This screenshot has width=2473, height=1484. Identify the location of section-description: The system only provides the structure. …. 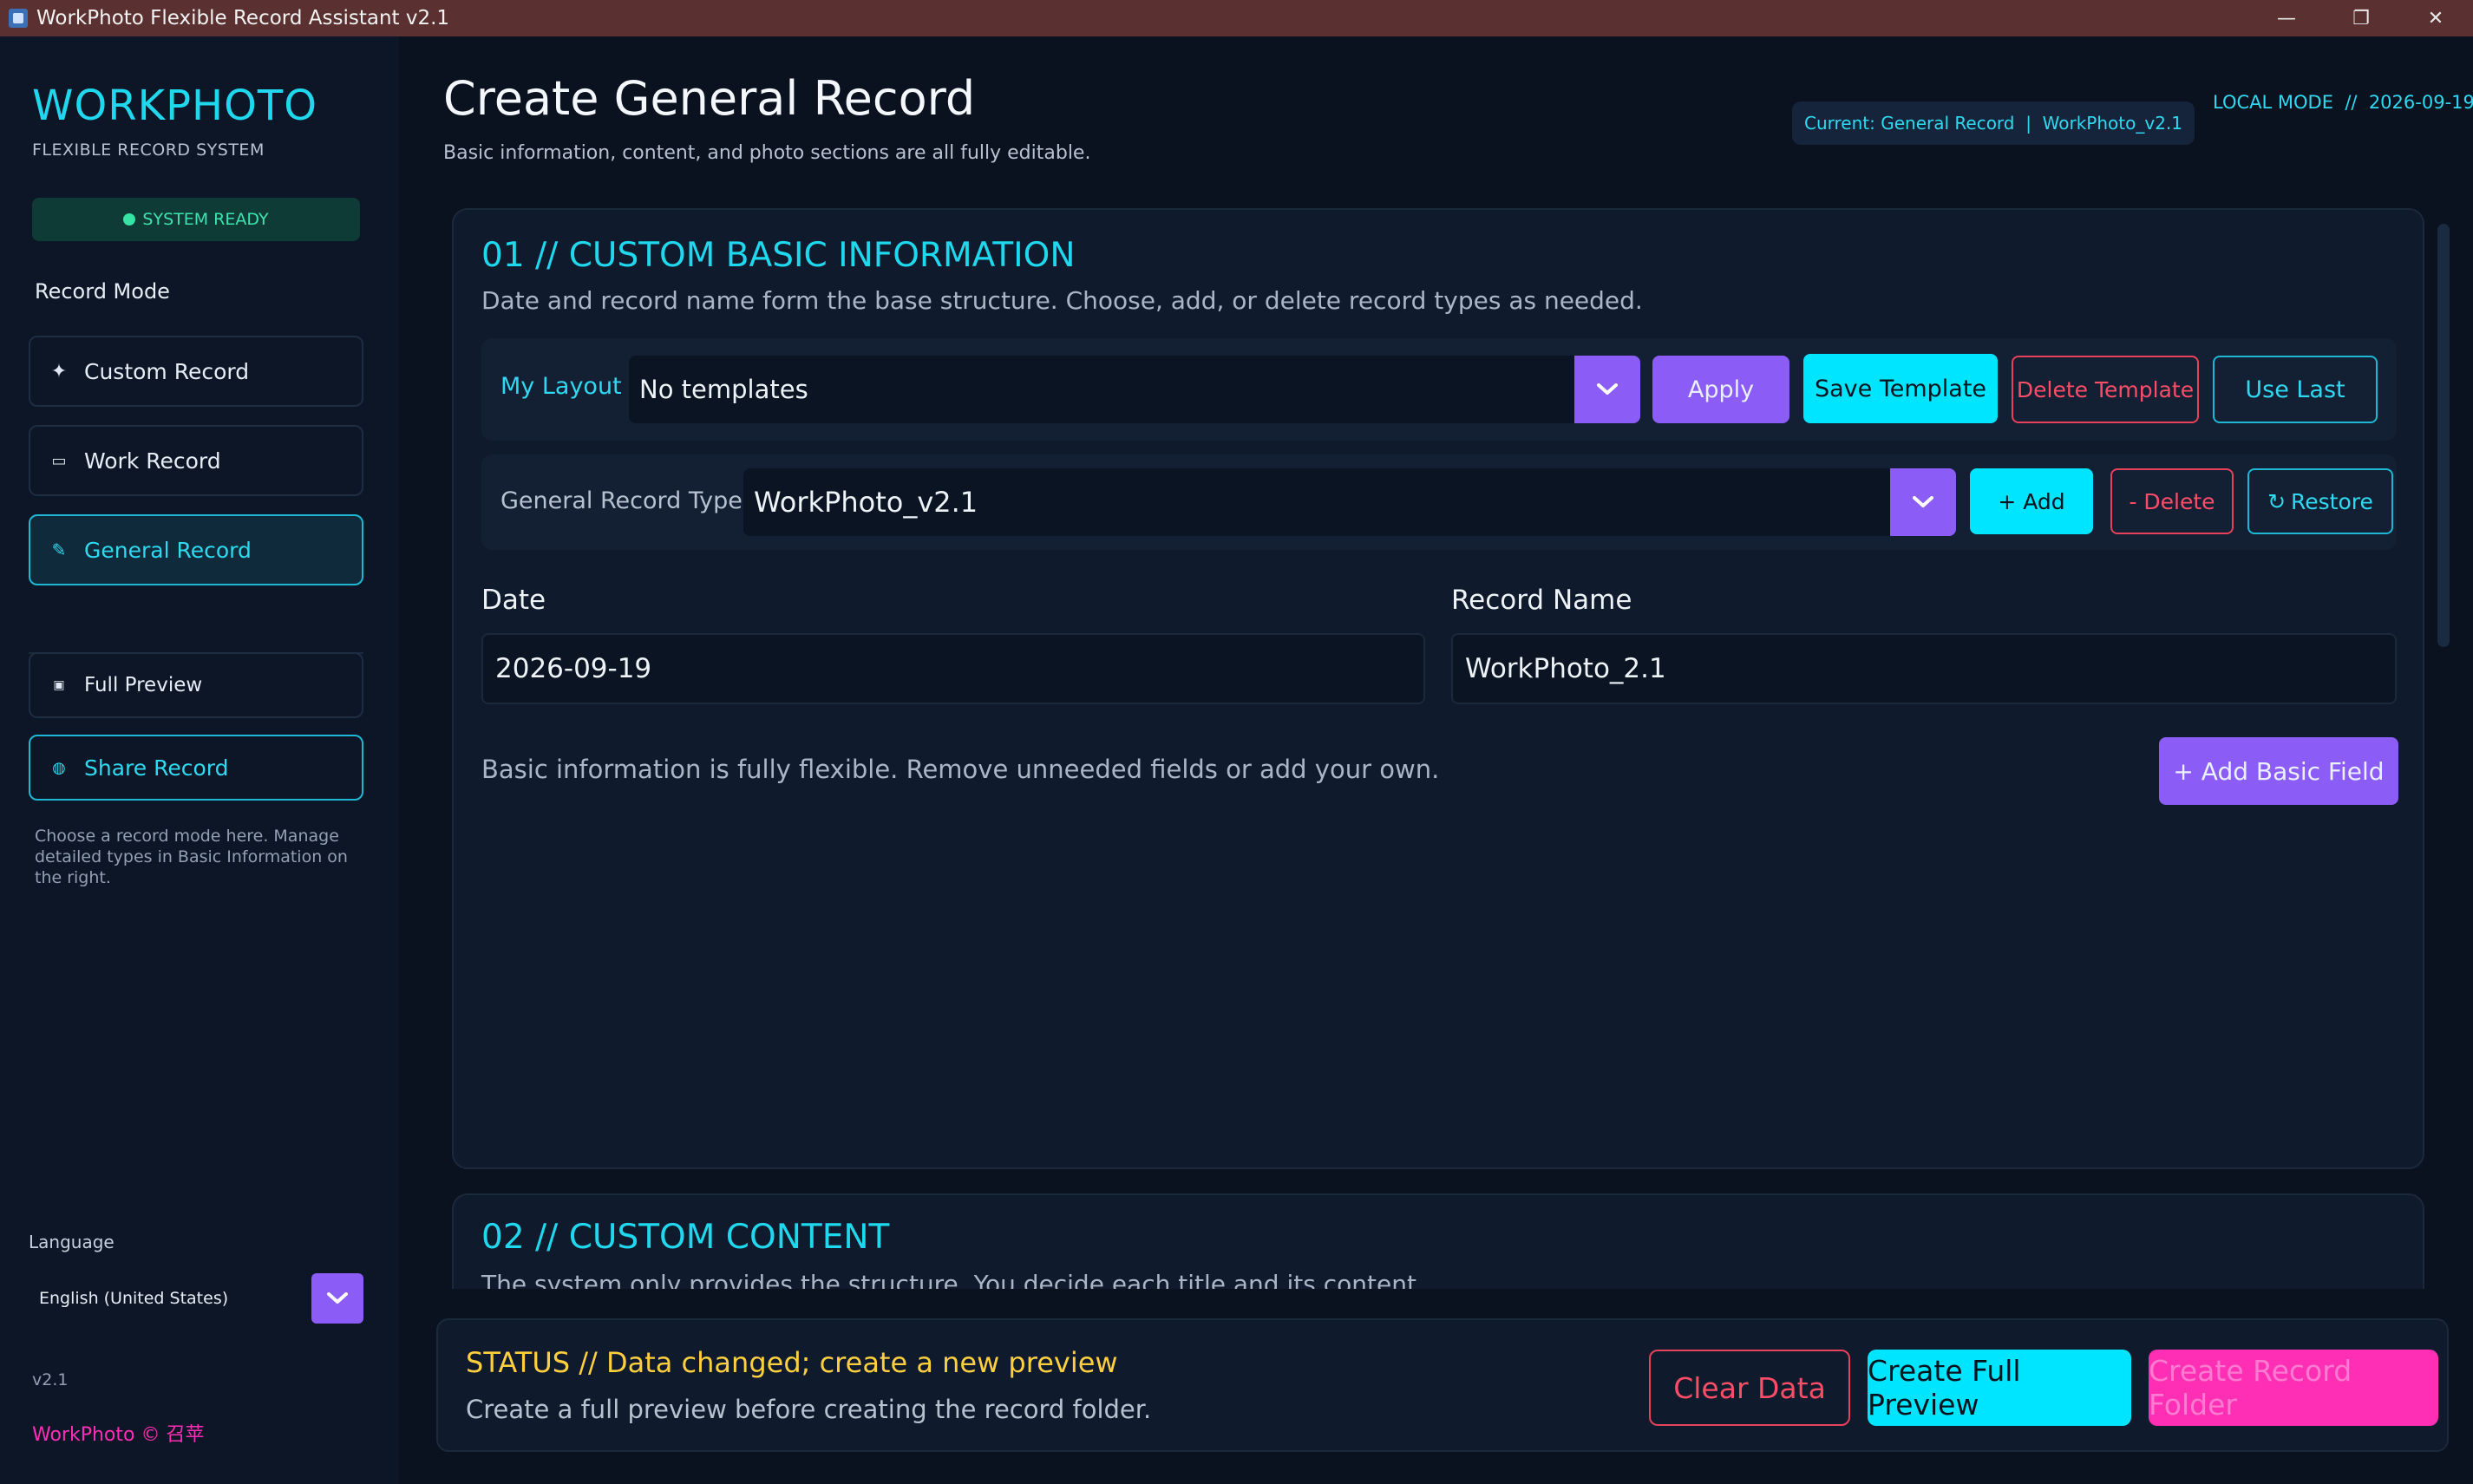
(952, 1279).